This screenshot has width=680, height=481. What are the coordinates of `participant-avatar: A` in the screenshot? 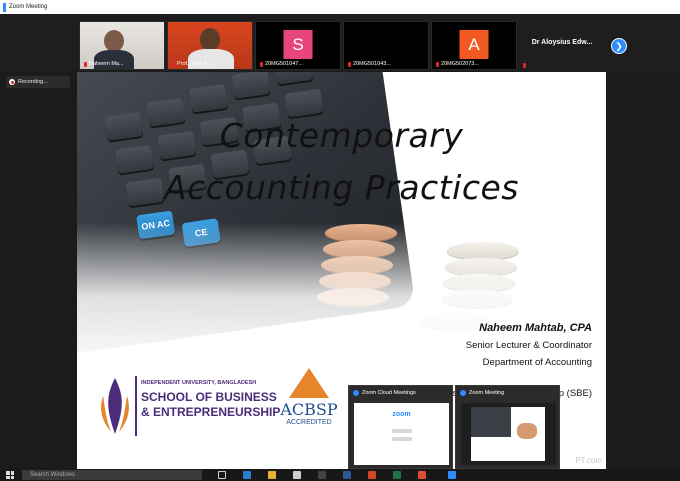 It's located at (474, 44).